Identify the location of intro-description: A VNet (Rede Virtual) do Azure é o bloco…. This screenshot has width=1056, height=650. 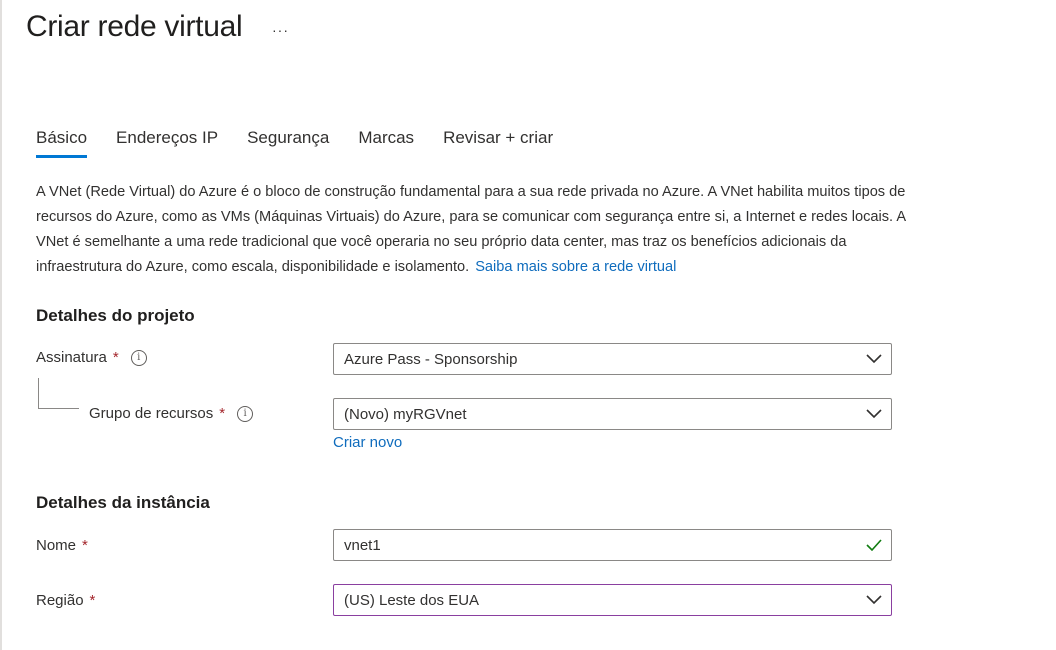
(476, 230).